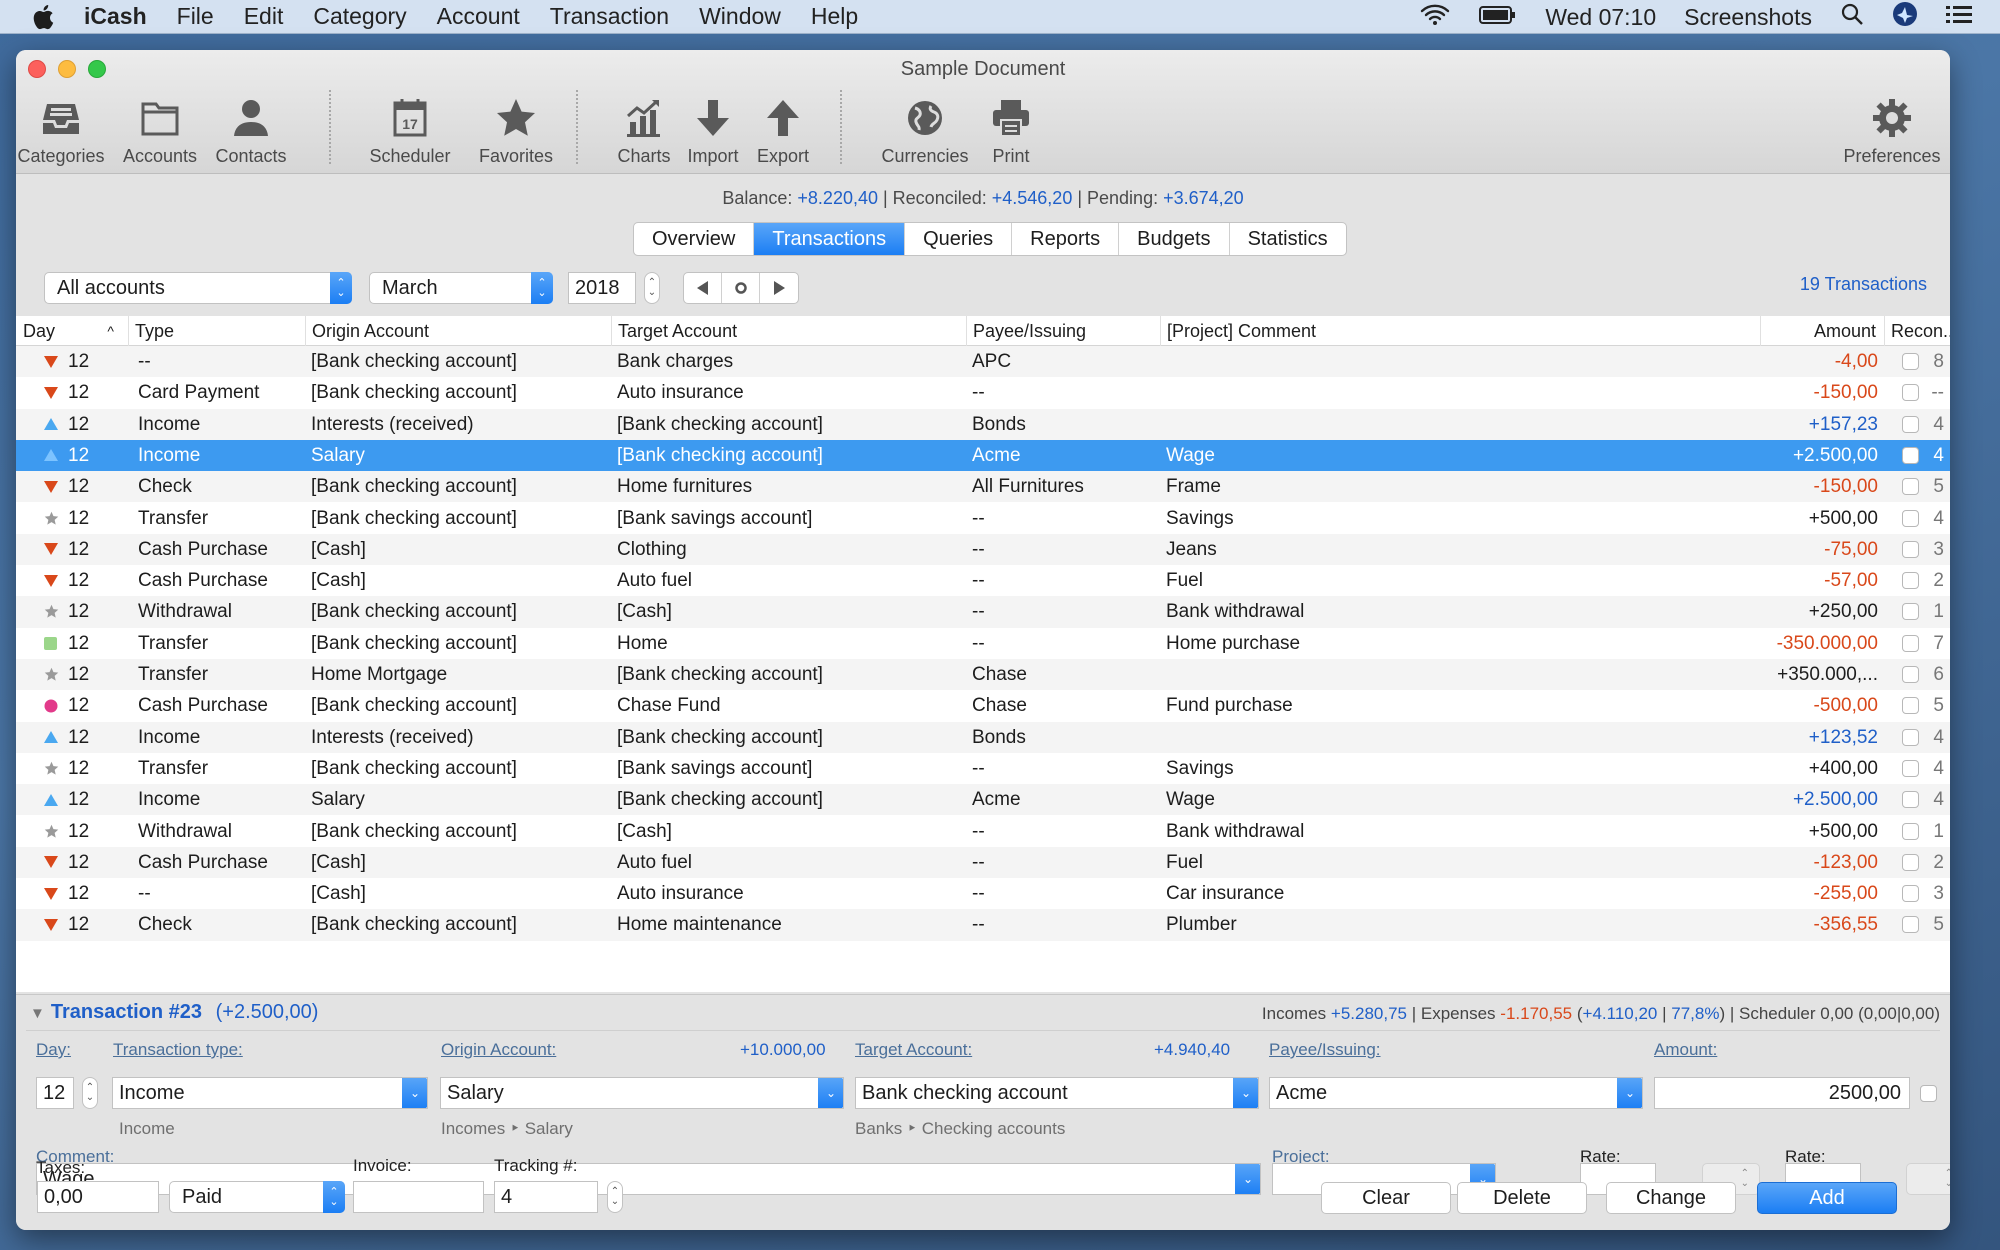 The height and width of the screenshot is (1250, 2000). I want to click on wifi-icon, so click(1435, 17).